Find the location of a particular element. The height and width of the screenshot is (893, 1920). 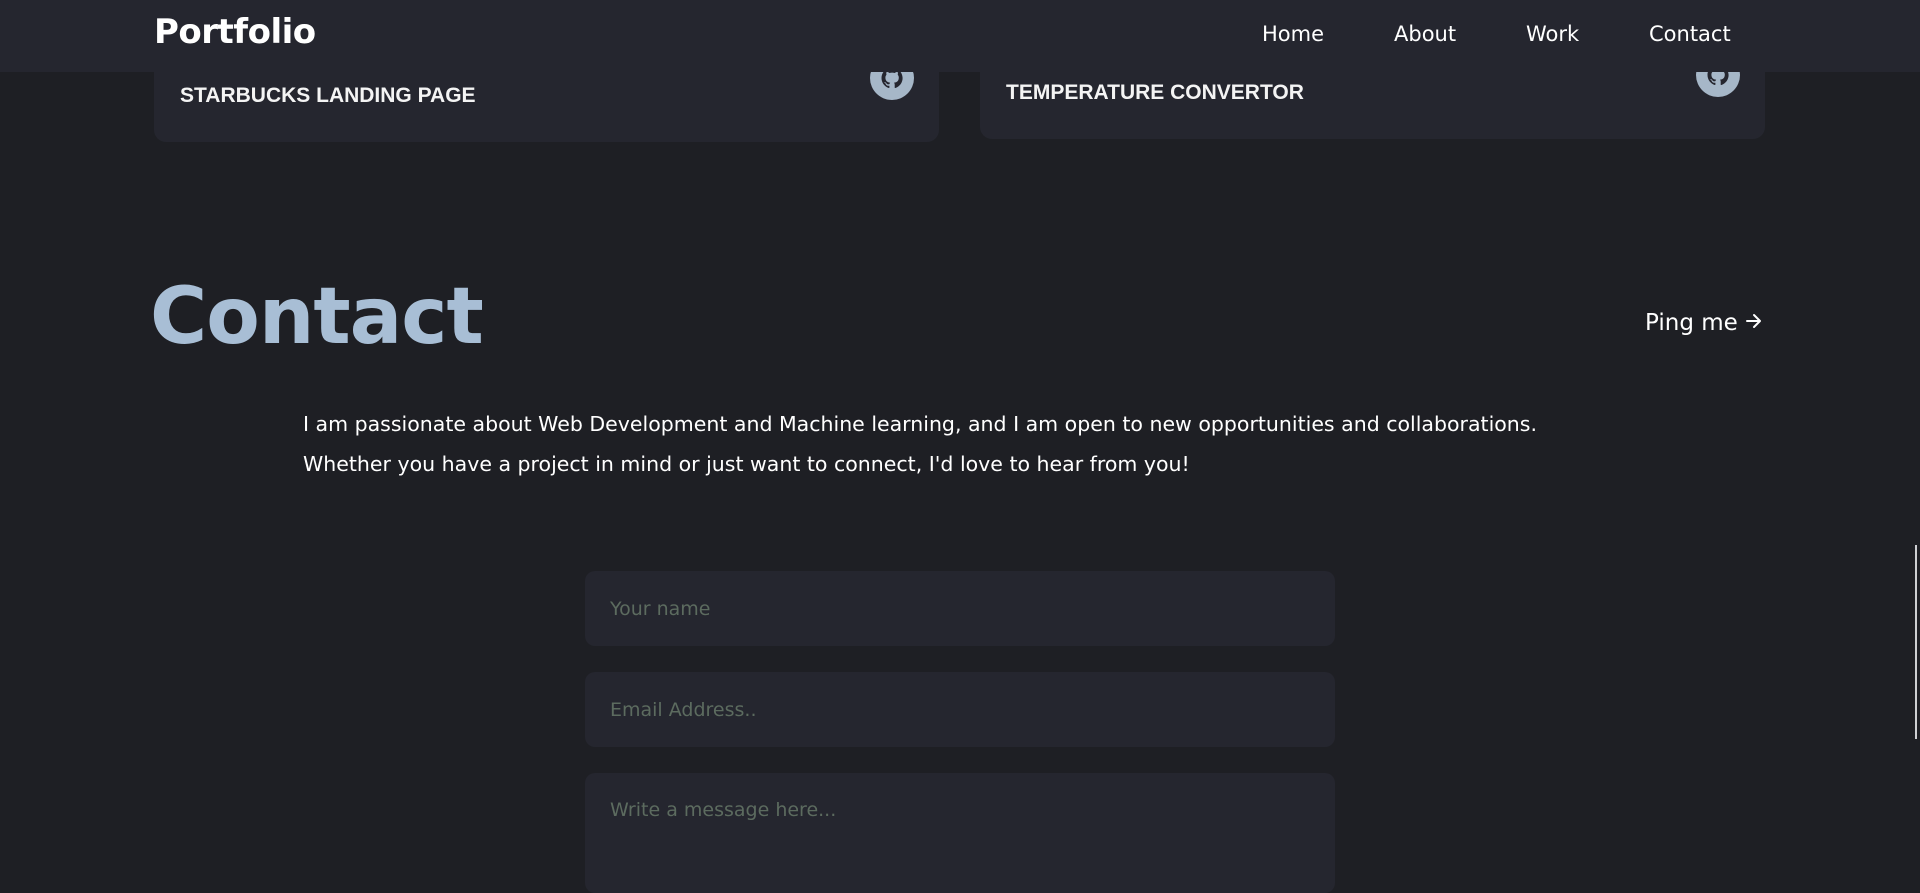

nav-link-about: About is located at coordinates (1425, 34).